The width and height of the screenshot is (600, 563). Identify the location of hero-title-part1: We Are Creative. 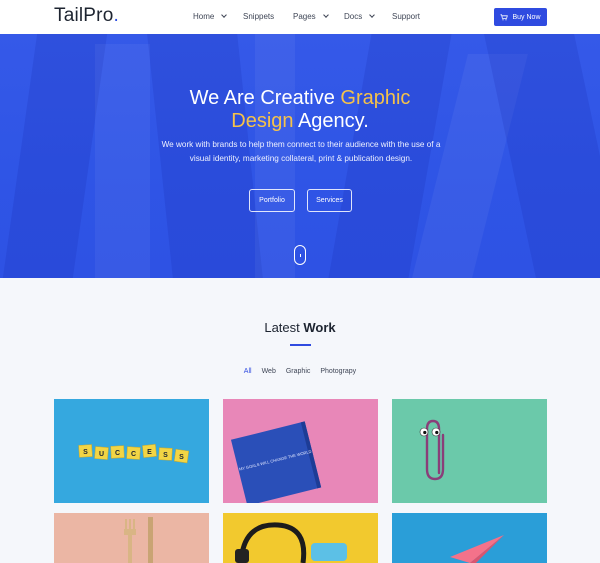
(265, 98).